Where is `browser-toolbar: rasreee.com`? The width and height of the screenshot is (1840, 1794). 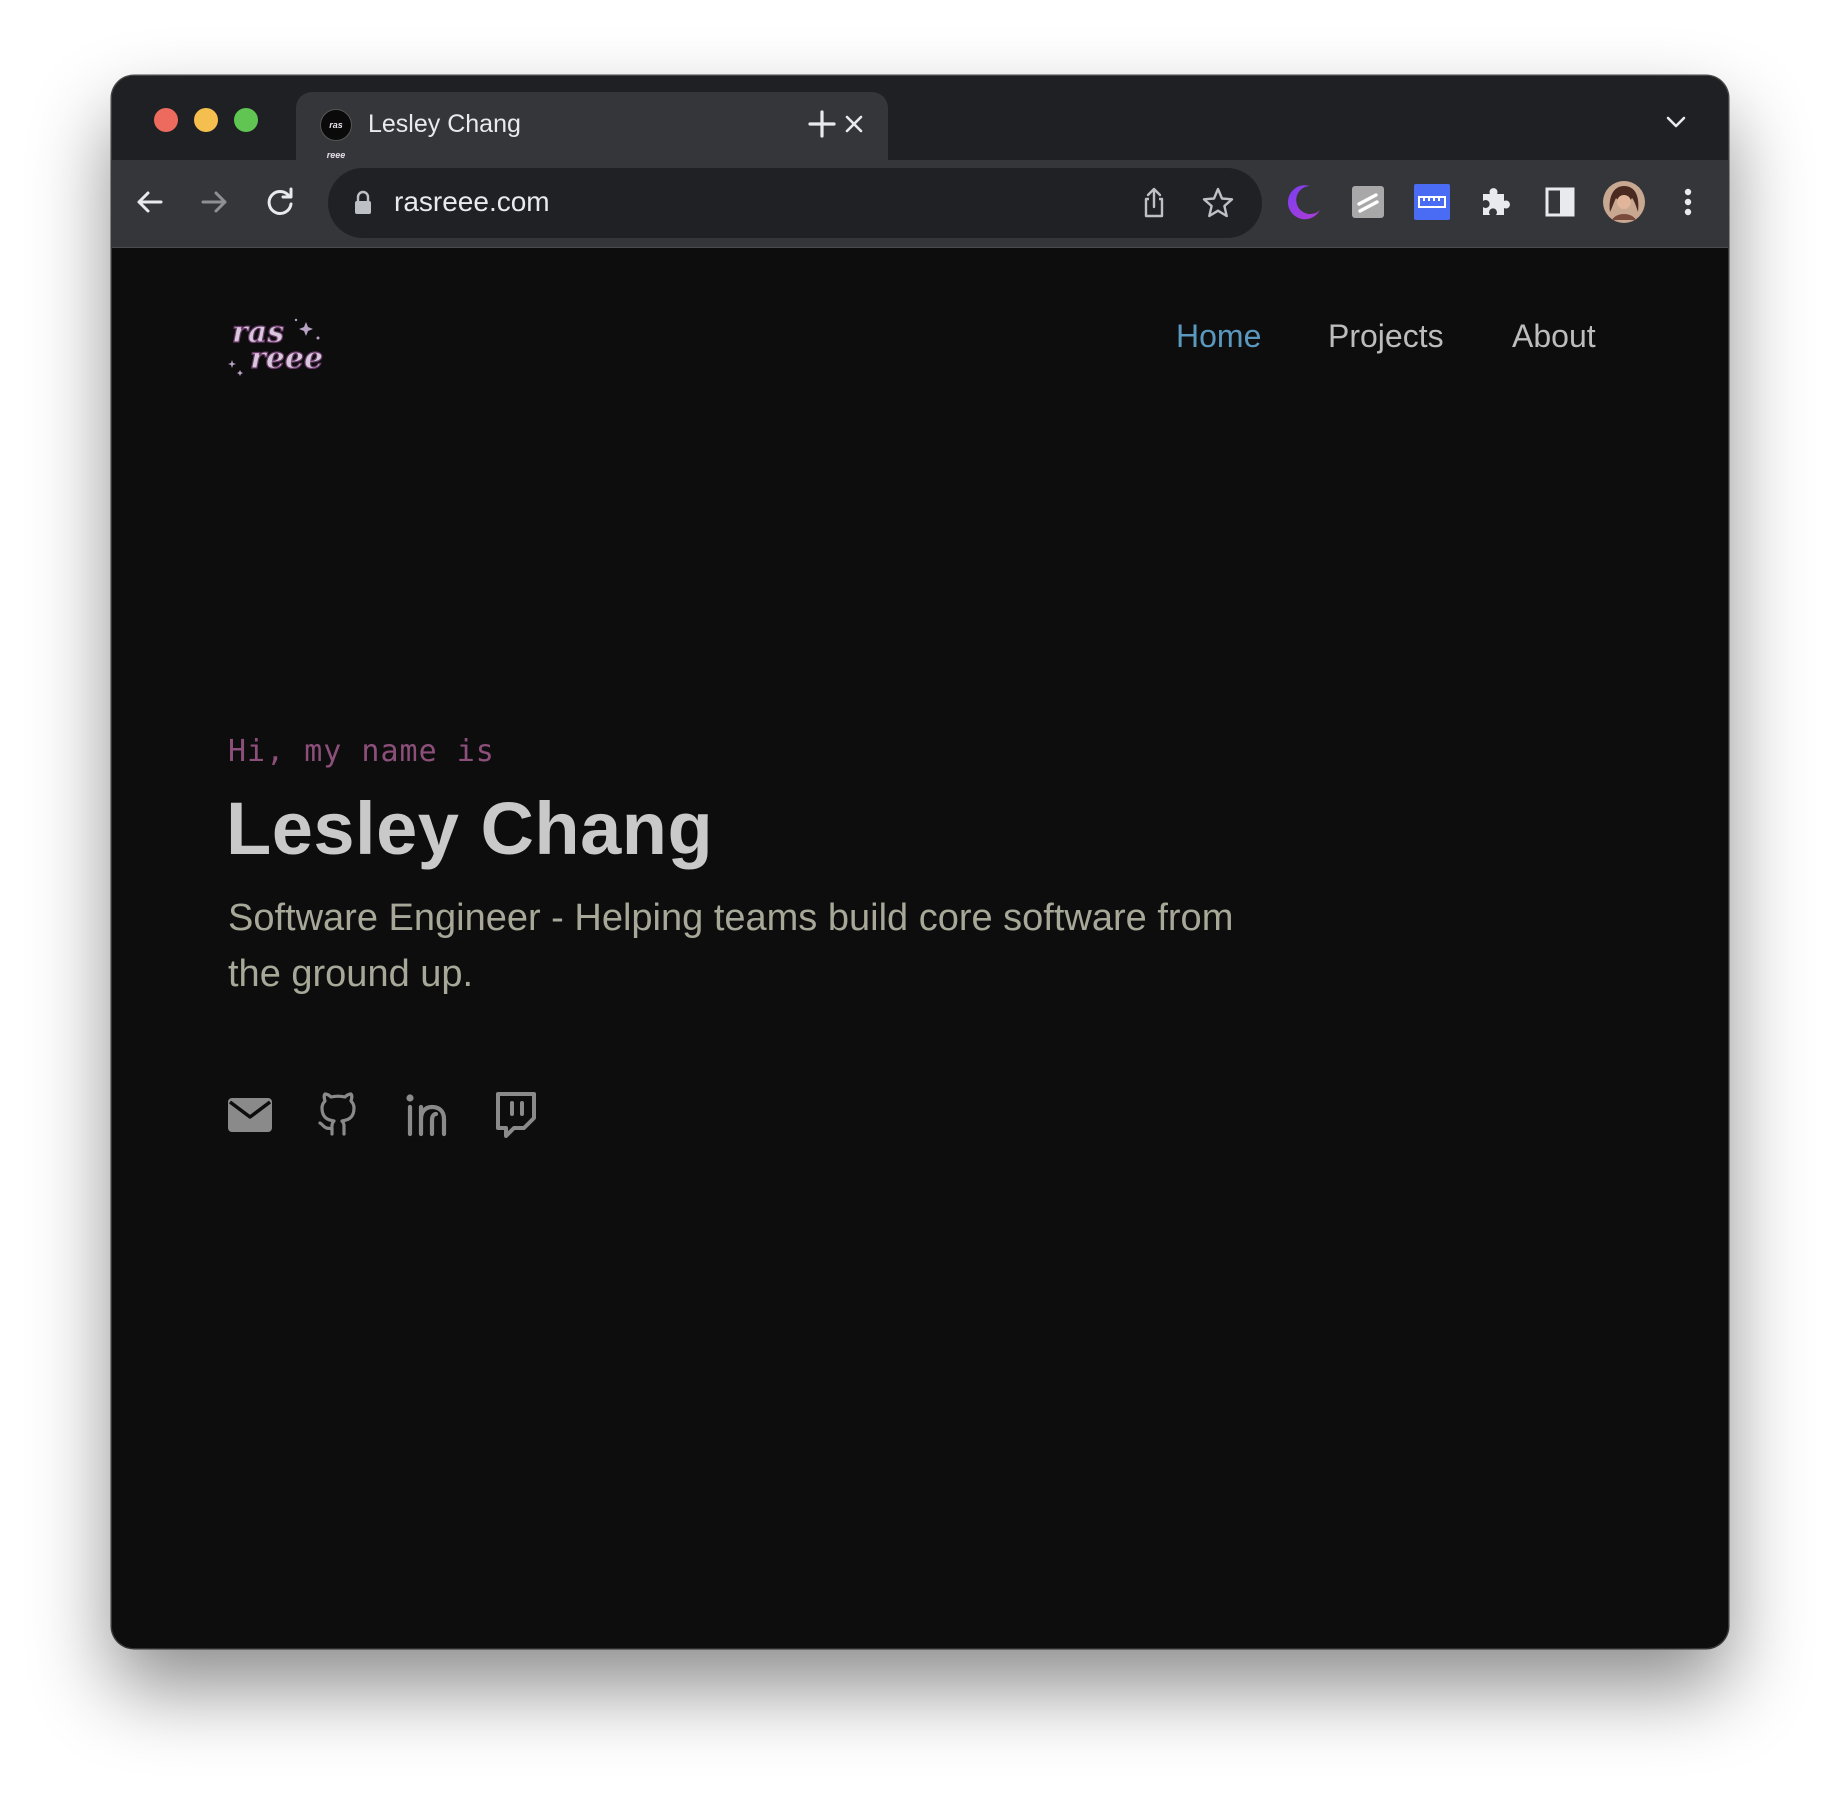 browser-toolbar: rasreee.com is located at coordinates (920, 204).